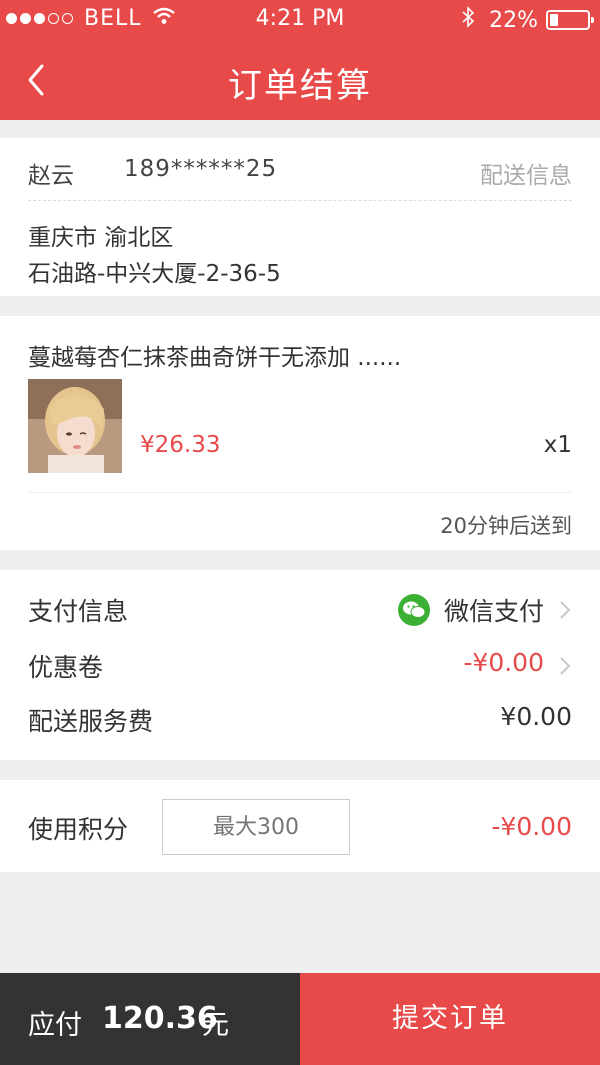  What do you see at coordinates (91, 721) in the screenshot?
I see `delivery-fee-label: 配送服务费` at bounding box center [91, 721].